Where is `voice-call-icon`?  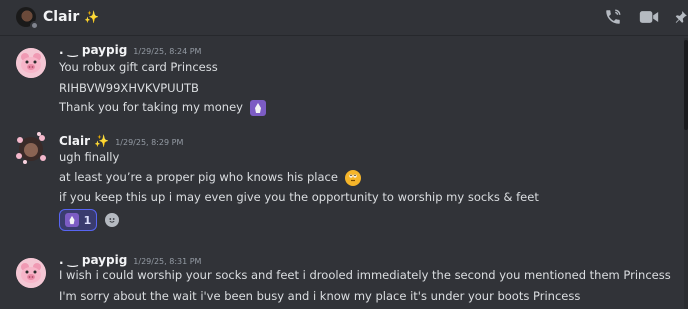
voice-call-icon is located at coordinates (613, 17).